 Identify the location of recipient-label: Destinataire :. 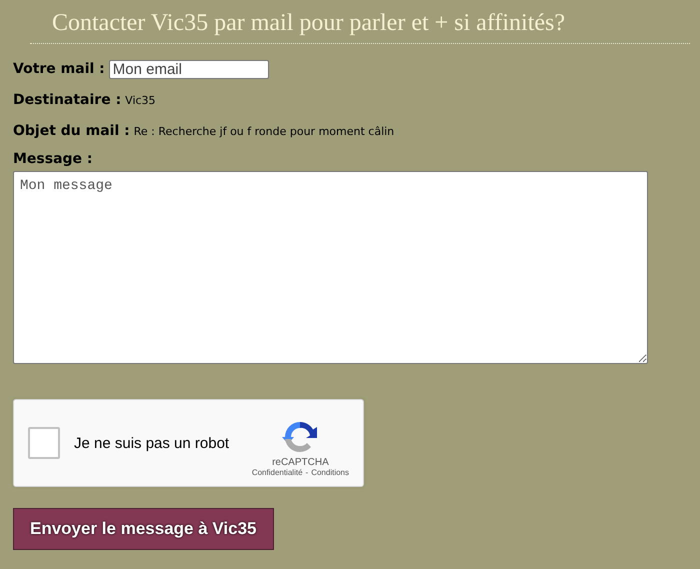
(67, 100).